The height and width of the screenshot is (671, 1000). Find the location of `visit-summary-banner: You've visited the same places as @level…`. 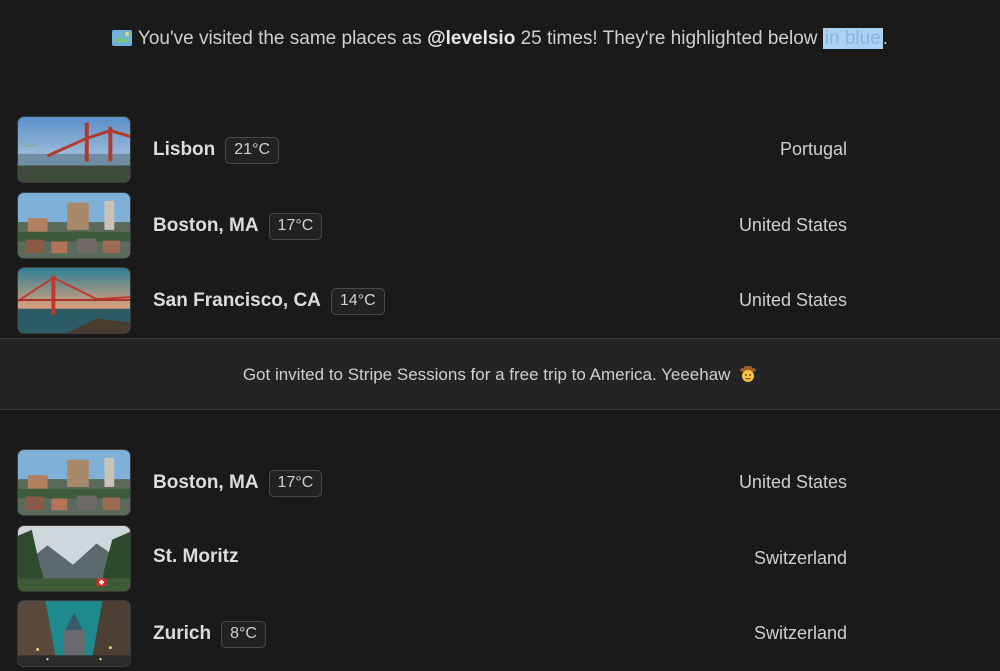

visit-summary-banner: You've visited the same places as @level… is located at coordinates (500, 39).